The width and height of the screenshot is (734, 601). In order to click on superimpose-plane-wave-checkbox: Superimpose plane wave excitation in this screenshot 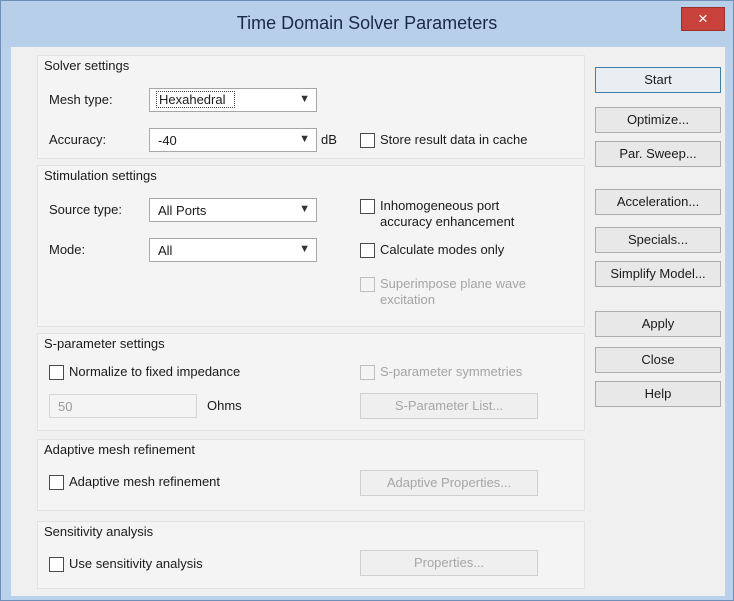, I will do `click(465, 293)`.